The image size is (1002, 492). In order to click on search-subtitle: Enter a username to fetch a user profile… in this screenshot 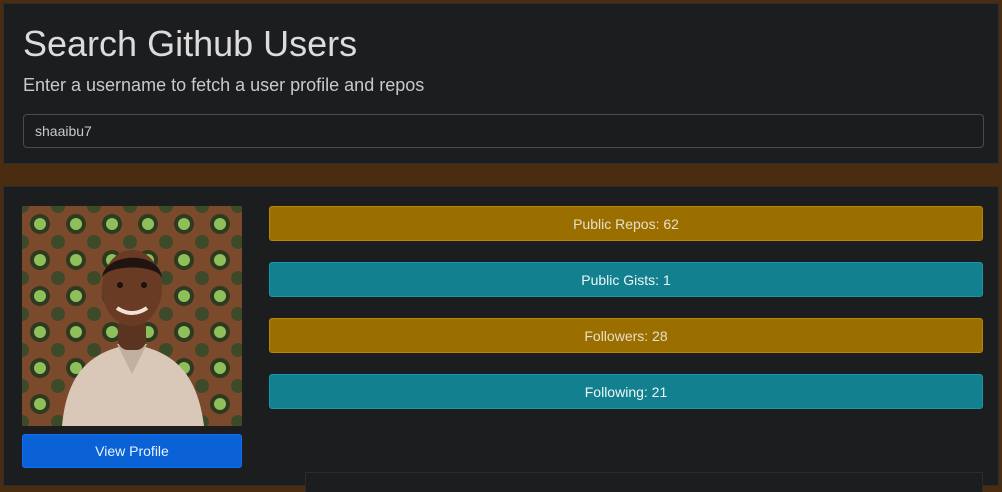, I will do `click(224, 85)`.